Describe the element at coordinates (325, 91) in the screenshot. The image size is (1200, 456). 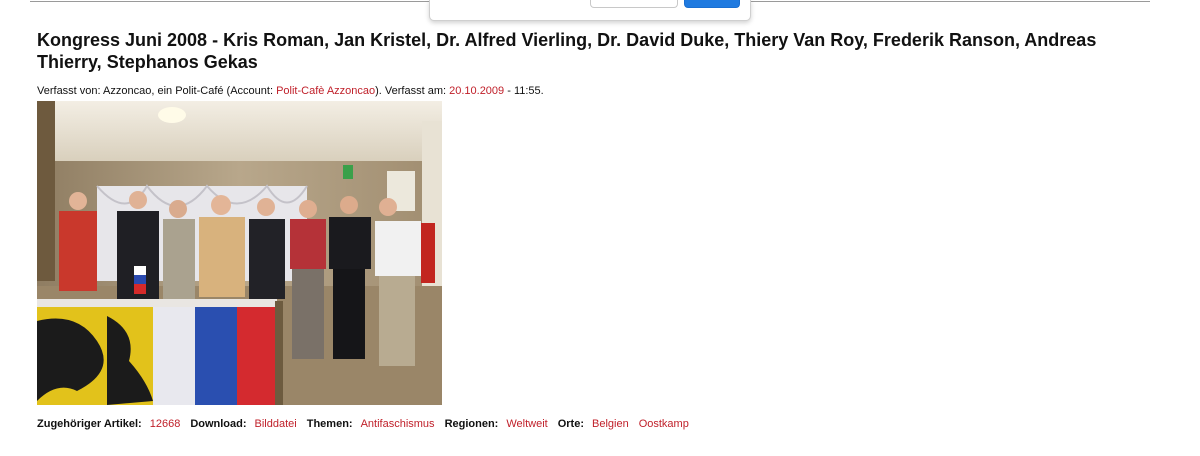
I see `account-link: Polit-Cafè Azzoncao` at that location.